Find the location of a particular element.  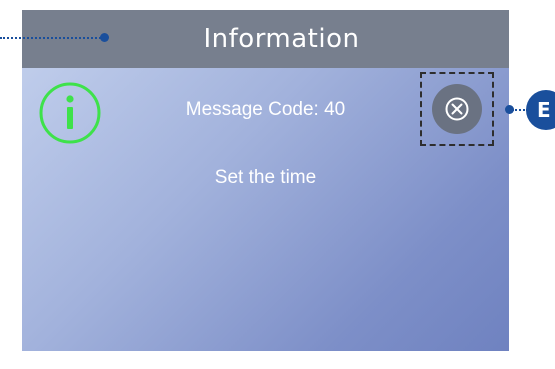

close-icon is located at coordinates (457, 109).